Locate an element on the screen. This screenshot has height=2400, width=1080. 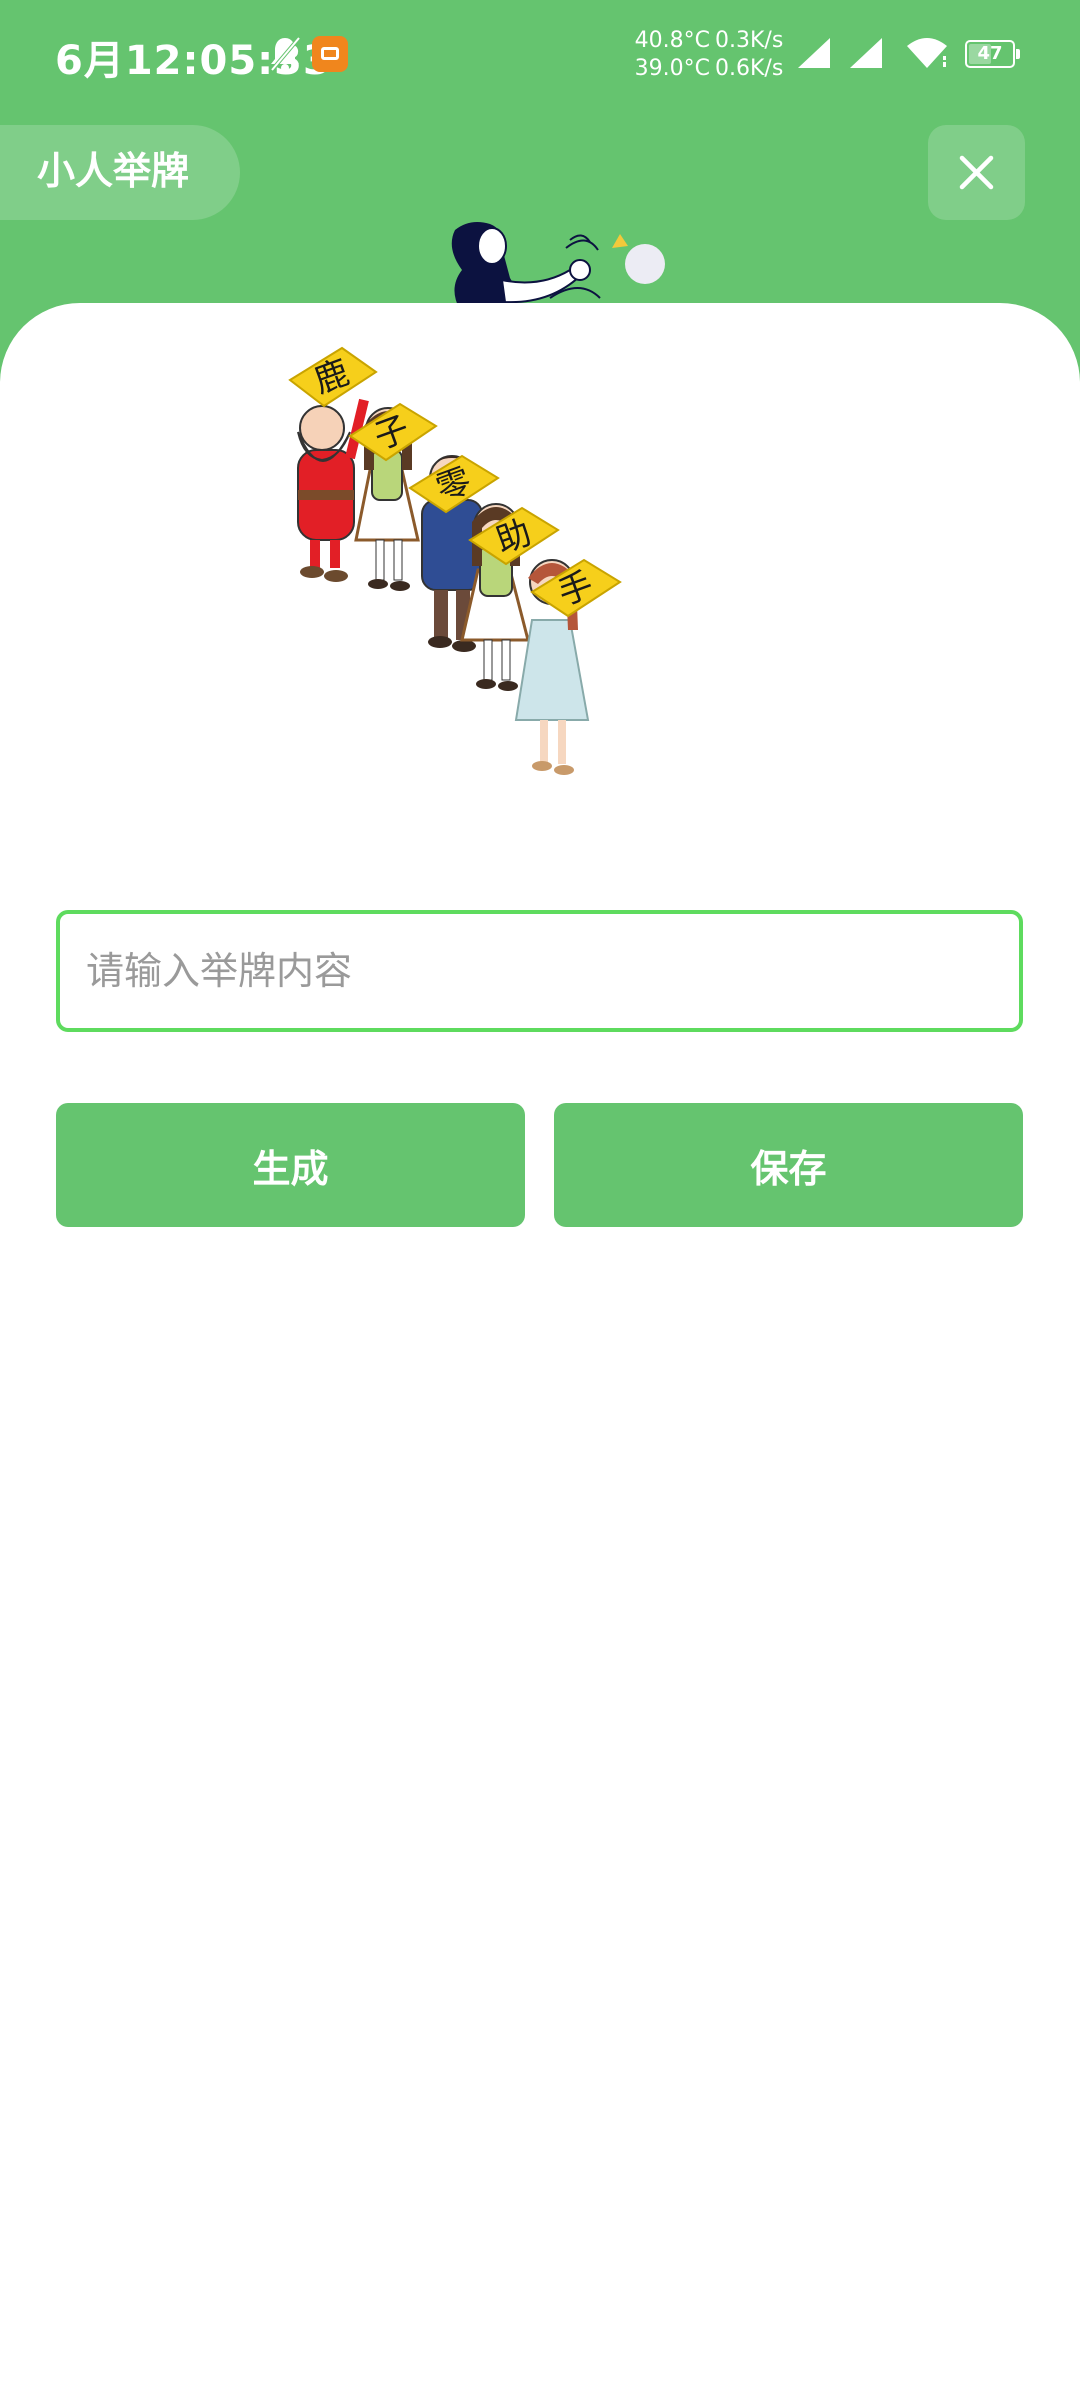
temperature-2: 39.0°C is located at coordinates (672, 68).